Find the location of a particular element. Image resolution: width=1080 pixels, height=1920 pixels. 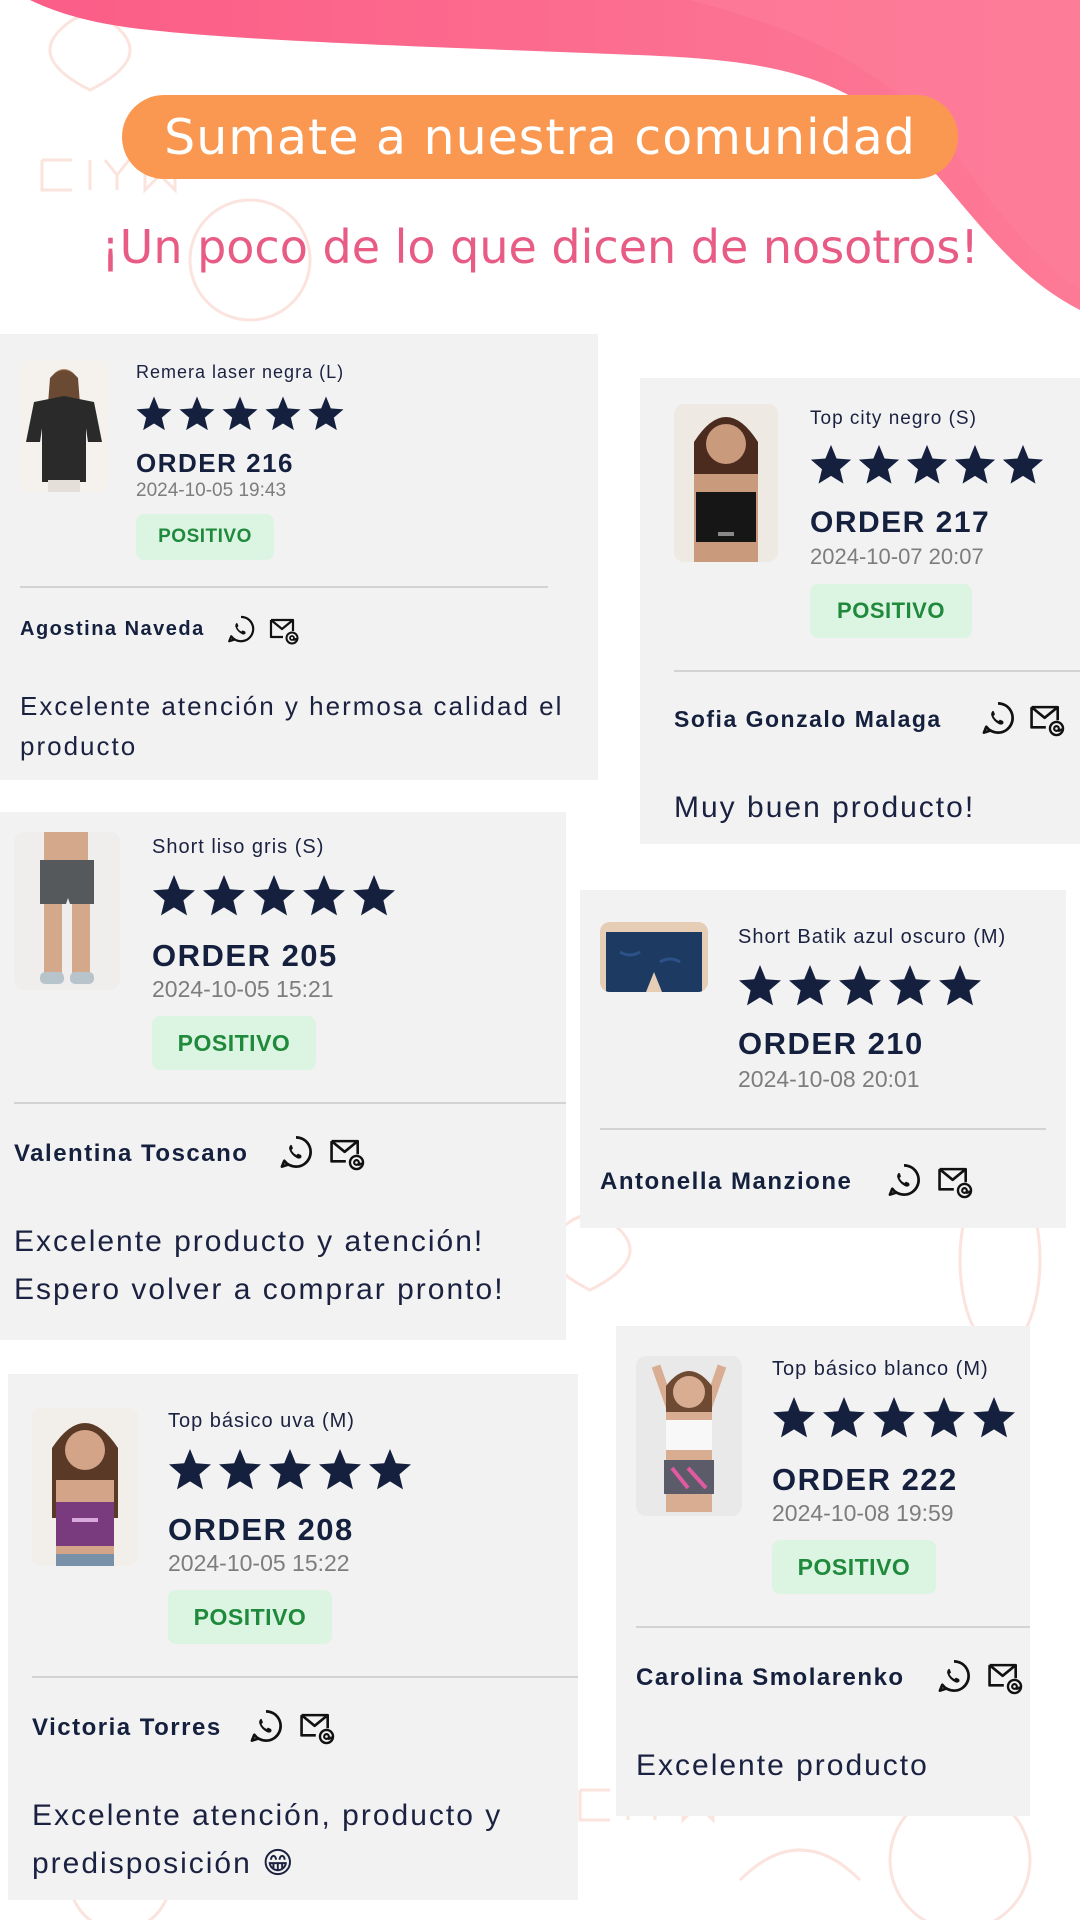

order-date: 2024-10-08 20:01 is located at coordinates (829, 1079).